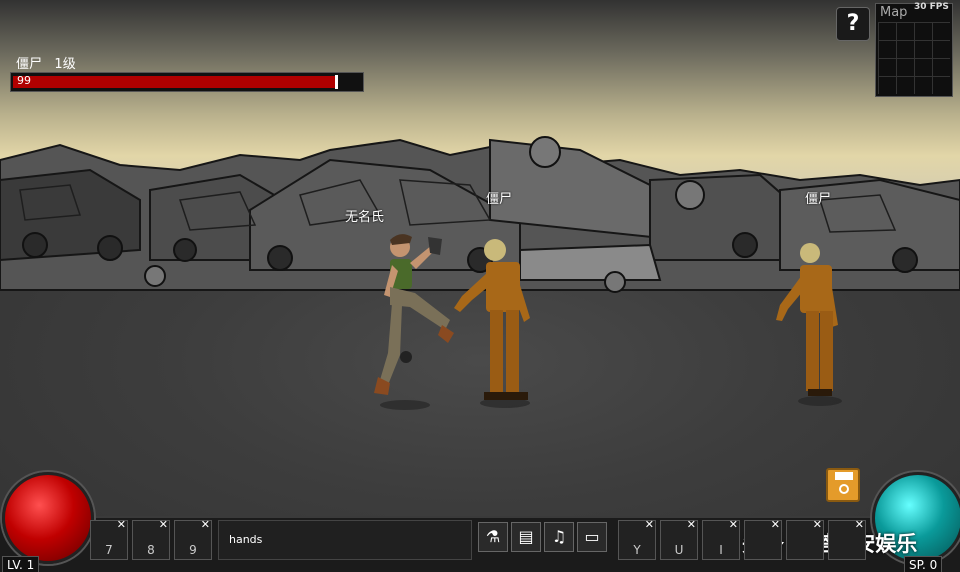 The image size is (960, 572). I want to click on hotbar-left-slot: ✕ 8, so click(151, 539).